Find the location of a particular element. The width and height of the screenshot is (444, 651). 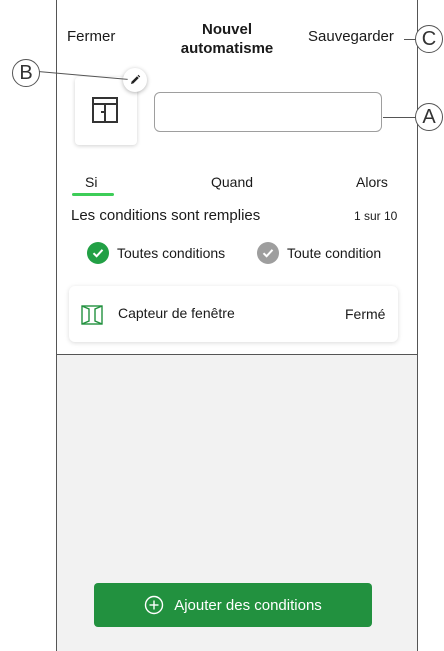

callout-a: A is located at coordinates (429, 117).